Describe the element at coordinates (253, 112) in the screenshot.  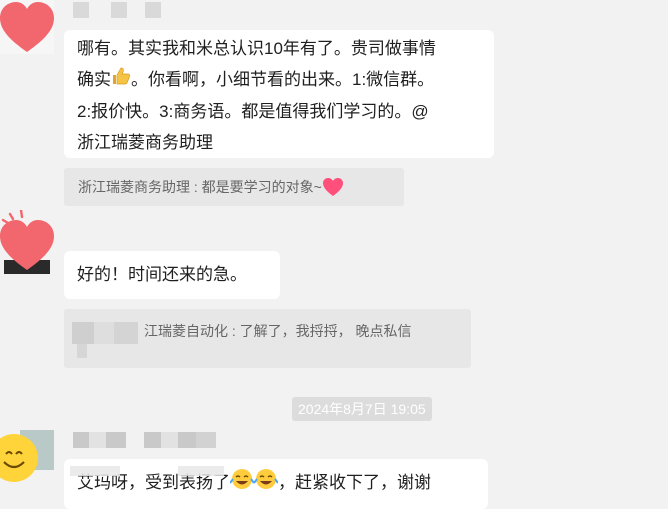
I see `message-line: 2:报价快。3:商务语。都是值得我们学习的。@` at that location.